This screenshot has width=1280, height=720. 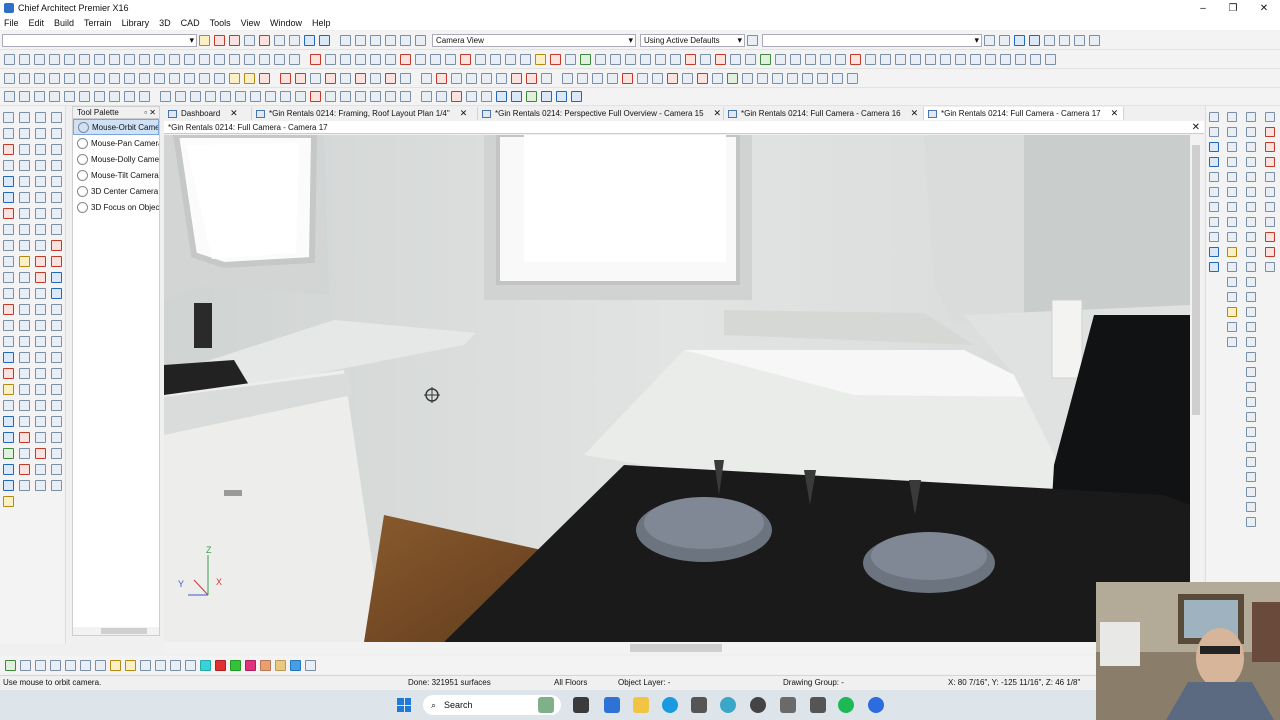 I want to click on pencil-icon, so click(x=204, y=40).